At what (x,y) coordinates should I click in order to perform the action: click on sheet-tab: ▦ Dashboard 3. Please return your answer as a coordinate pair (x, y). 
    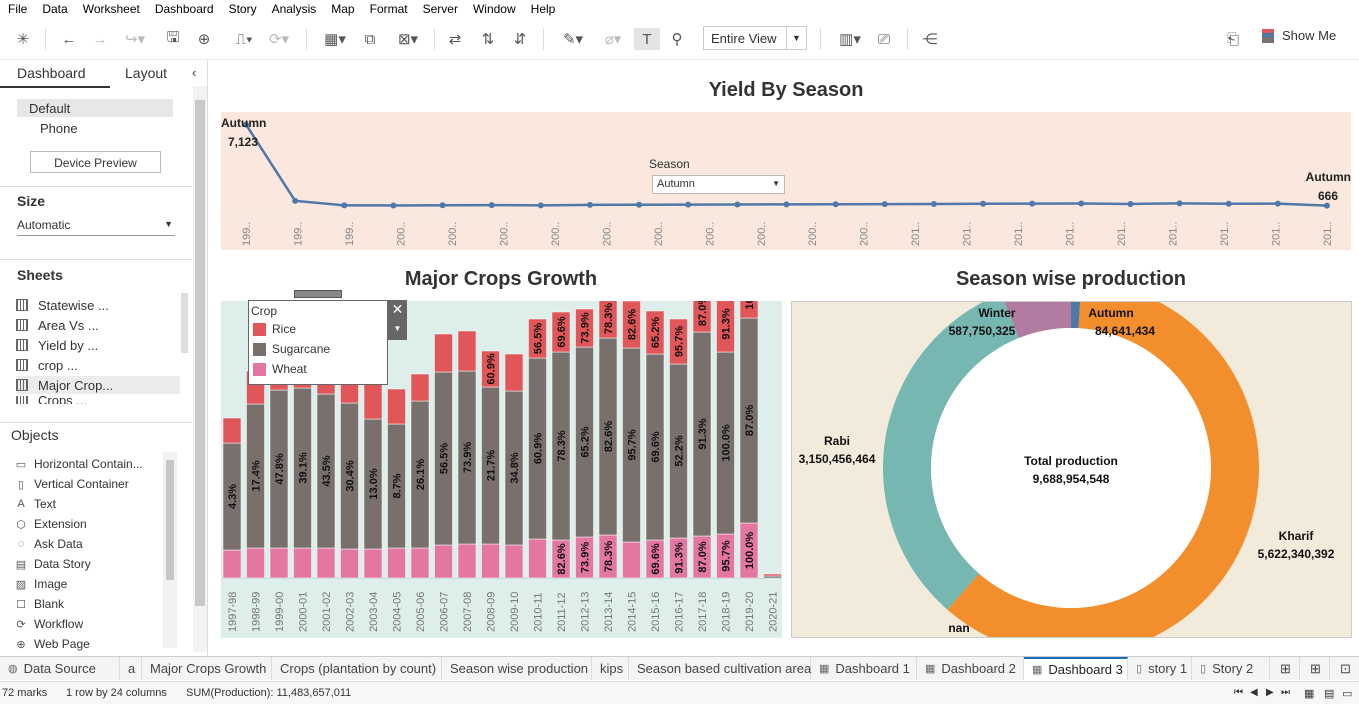
    Looking at the image, I should click on (1076, 668).